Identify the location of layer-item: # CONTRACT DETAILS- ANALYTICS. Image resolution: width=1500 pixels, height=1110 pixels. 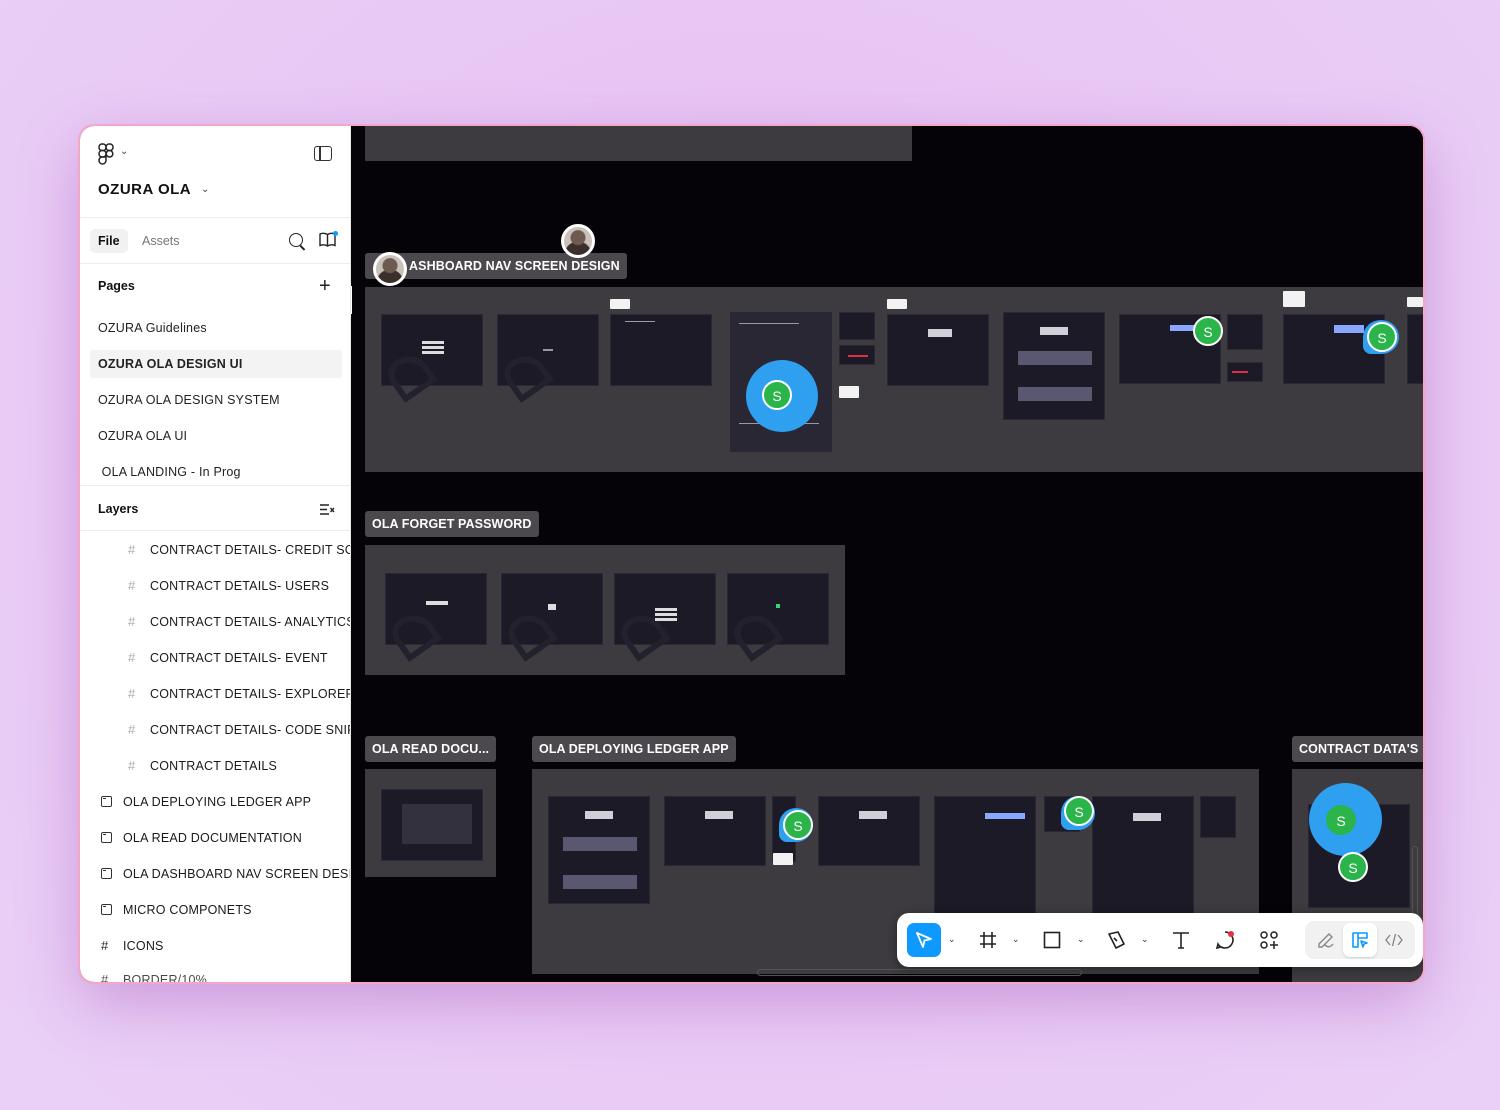
(239, 622).